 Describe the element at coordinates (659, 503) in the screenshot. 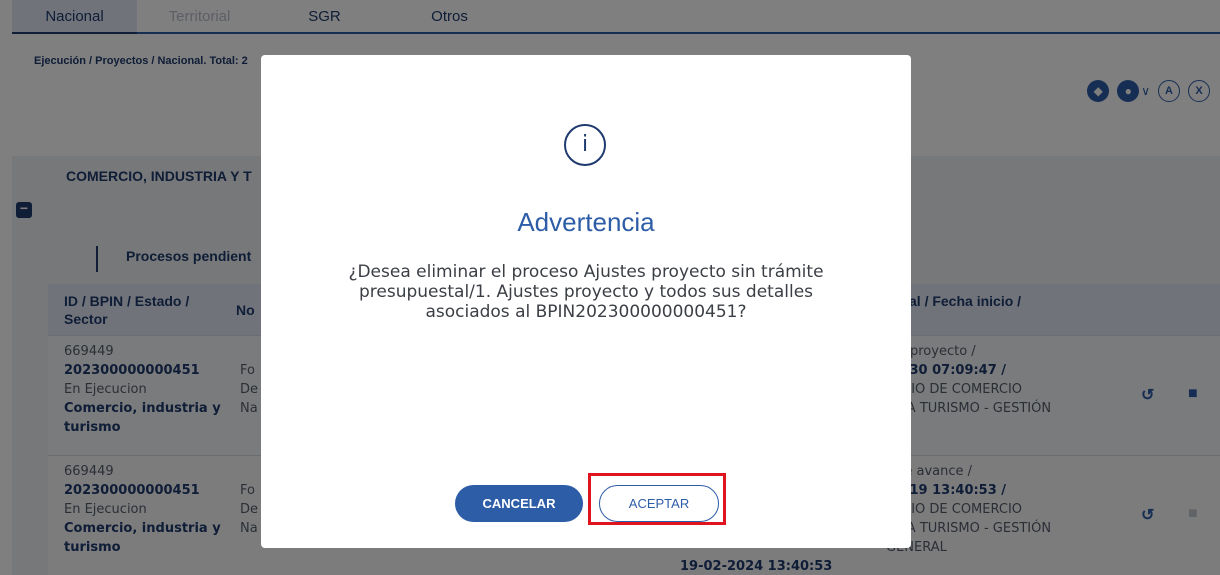

I see `accept-button: ACEPTAR` at that location.